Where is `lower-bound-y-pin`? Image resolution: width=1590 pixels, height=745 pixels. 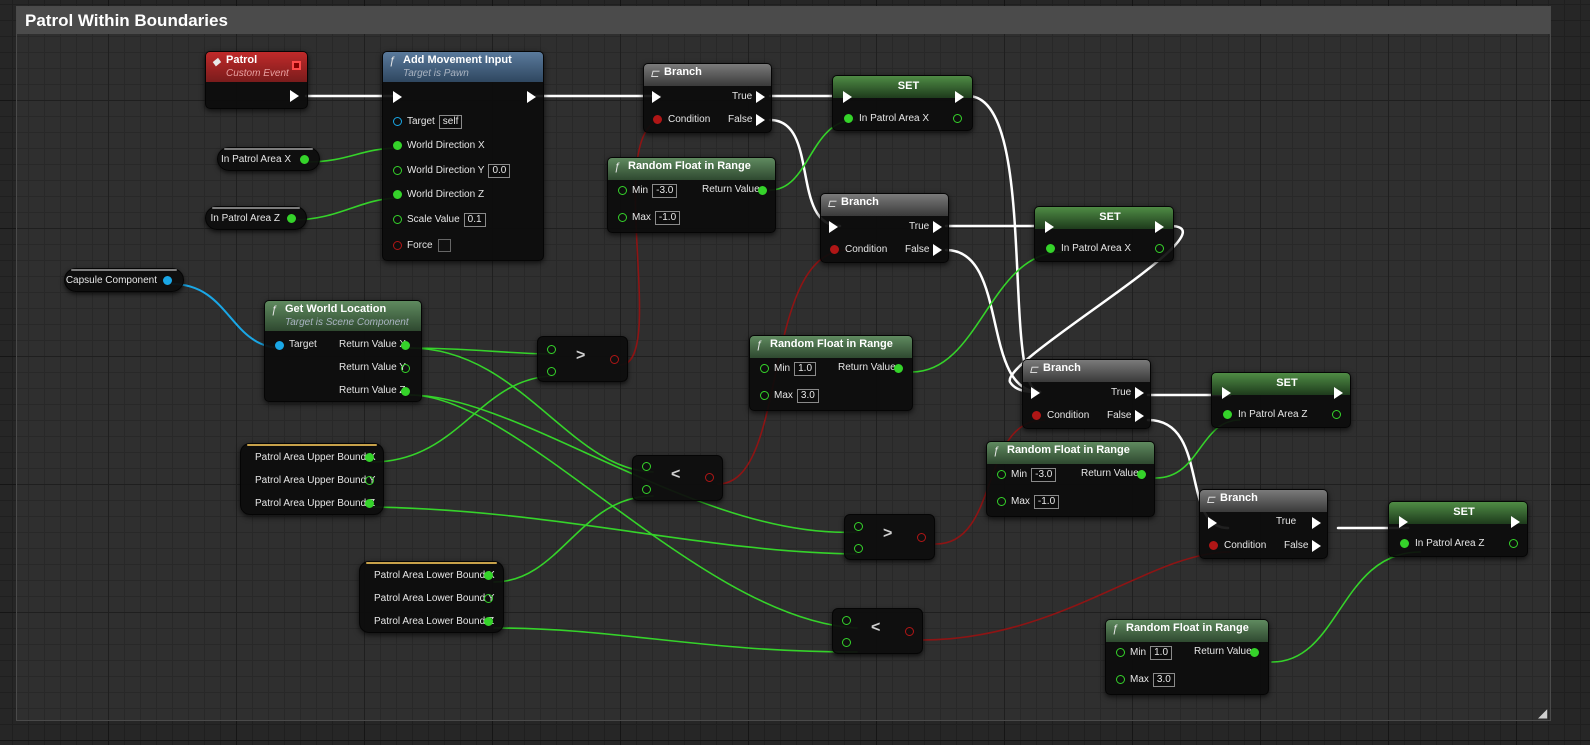 lower-bound-y-pin is located at coordinates (488, 598).